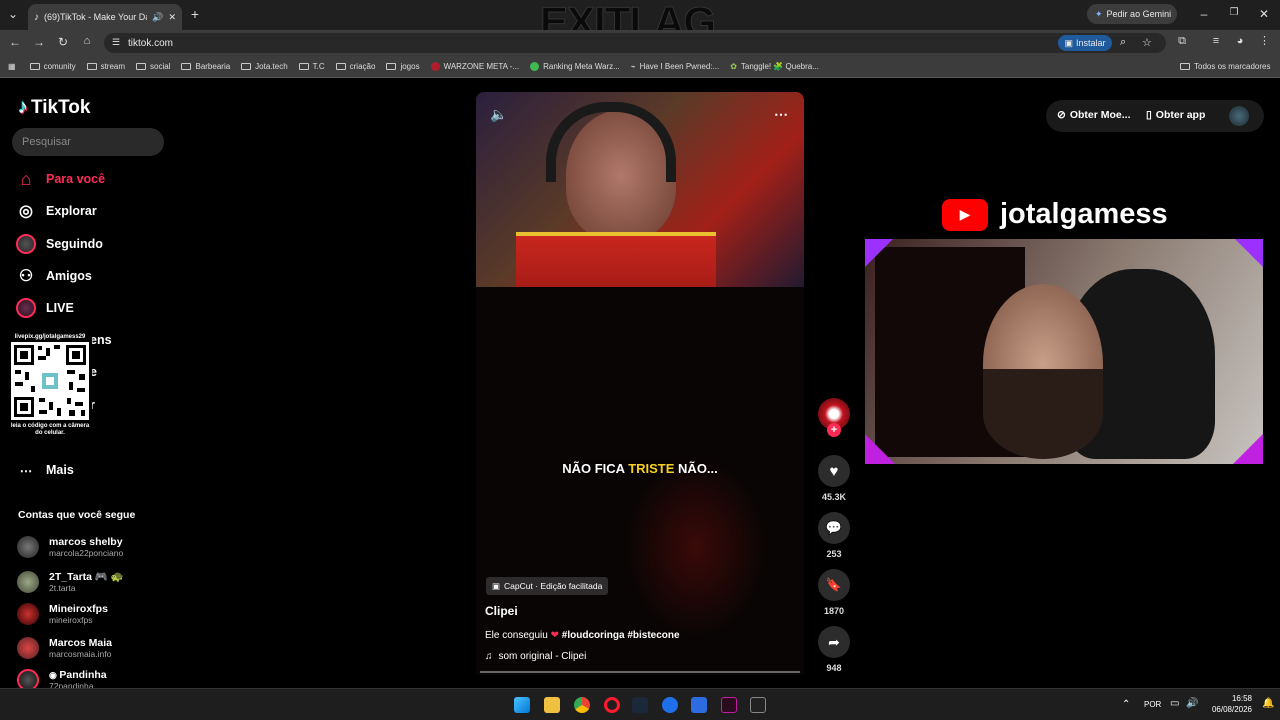  What do you see at coordinates (12, 66) in the screenshot?
I see `apps-icon: ▦` at bounding box center [12, 66].